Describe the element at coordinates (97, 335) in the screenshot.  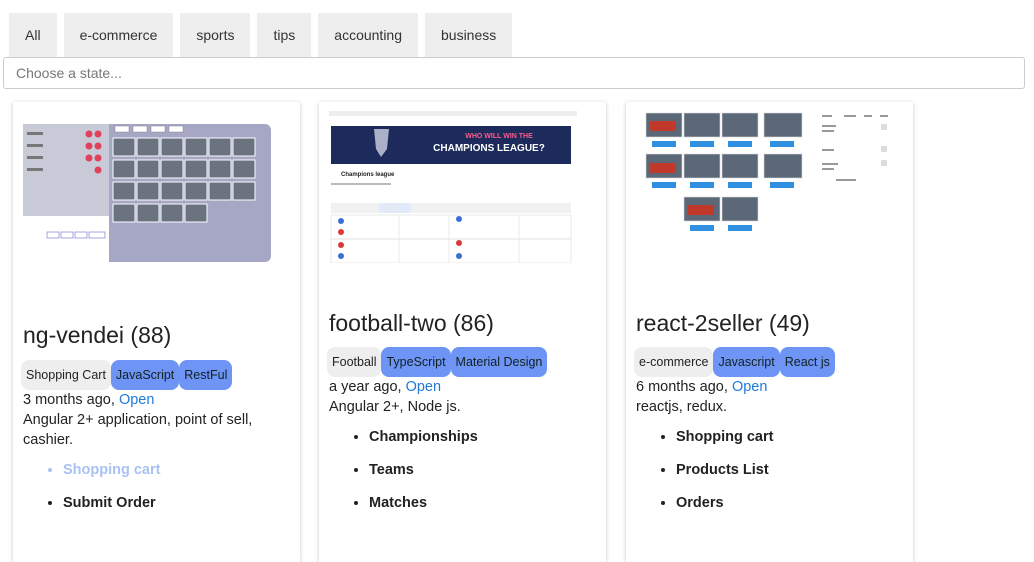
I see `project-title: ng-vendei (88)` at that location.